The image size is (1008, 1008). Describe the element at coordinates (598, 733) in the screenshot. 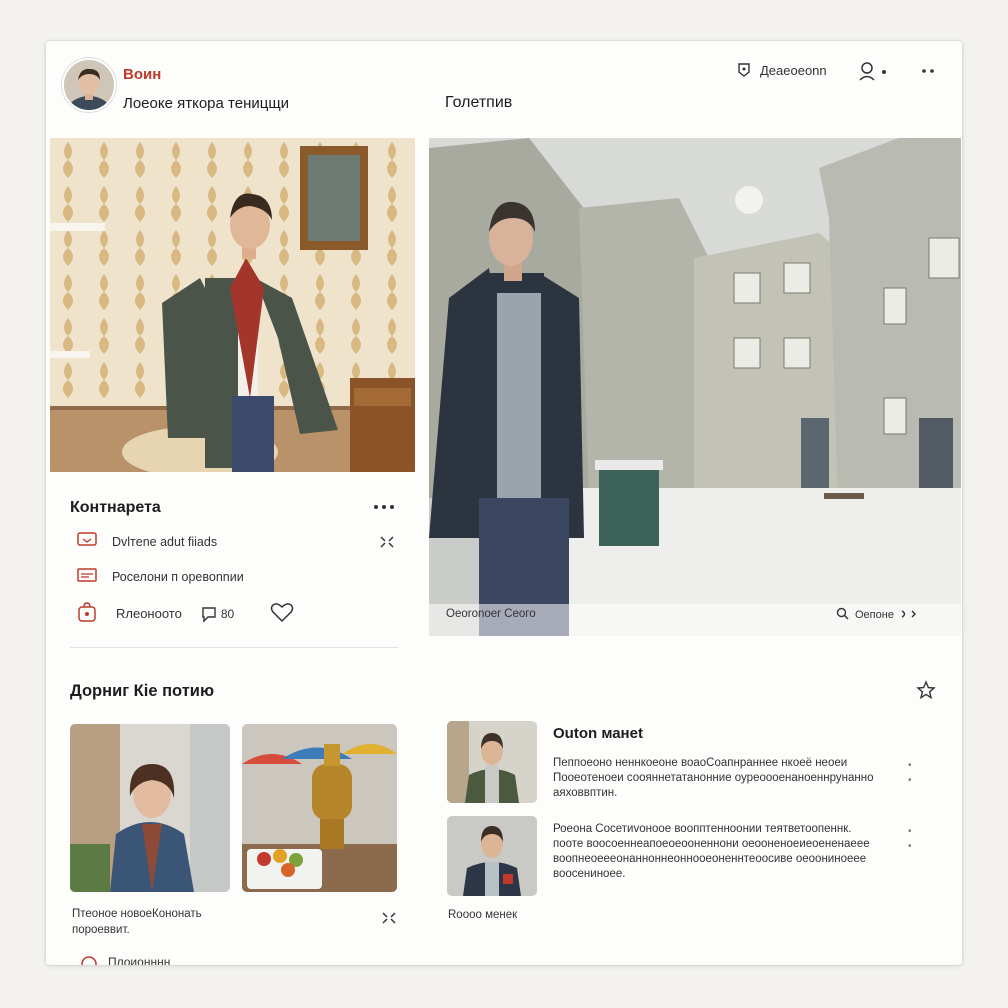

I see `news-title: Outon манet` at that location.